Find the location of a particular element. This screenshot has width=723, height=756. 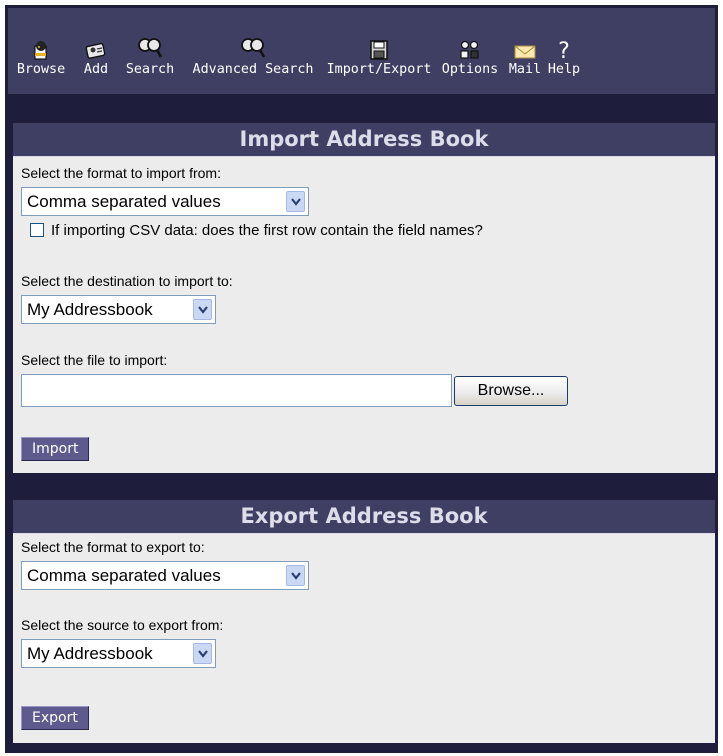

toolbar-advanced-search-button: Advanced Search is located at coordinates (253, 64).